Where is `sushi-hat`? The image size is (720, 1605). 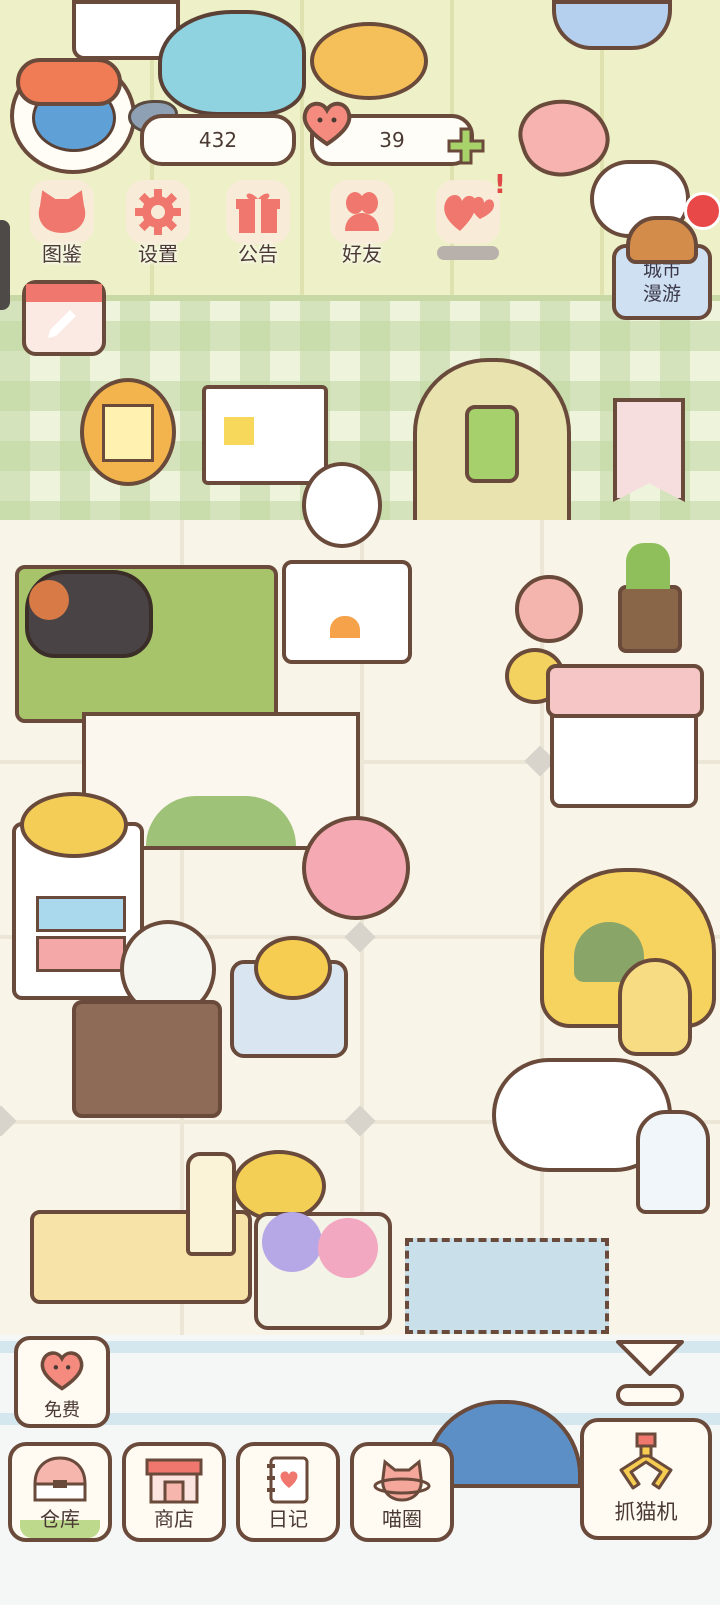
sushi-hat is located at coordinates (69, 82).